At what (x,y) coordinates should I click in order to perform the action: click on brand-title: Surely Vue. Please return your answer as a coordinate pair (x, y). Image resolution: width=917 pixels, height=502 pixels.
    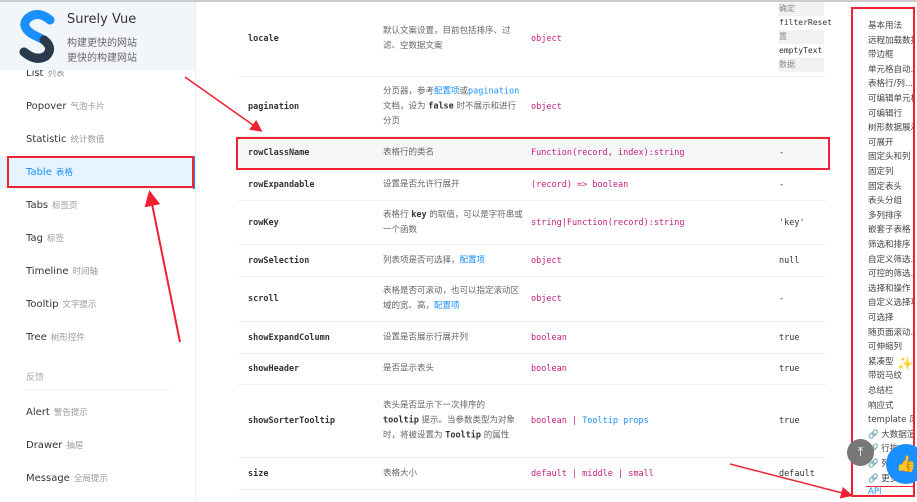
    Looking at the image, I should click on (102, 19).